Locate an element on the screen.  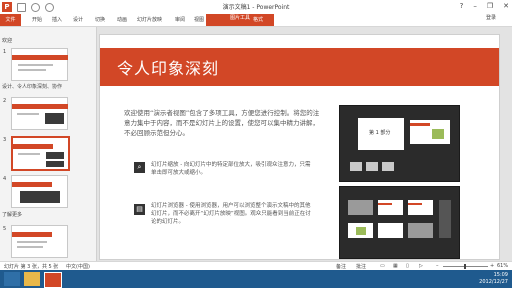
clock-date: 2012/12/27 is located at coordinates (493, 282).